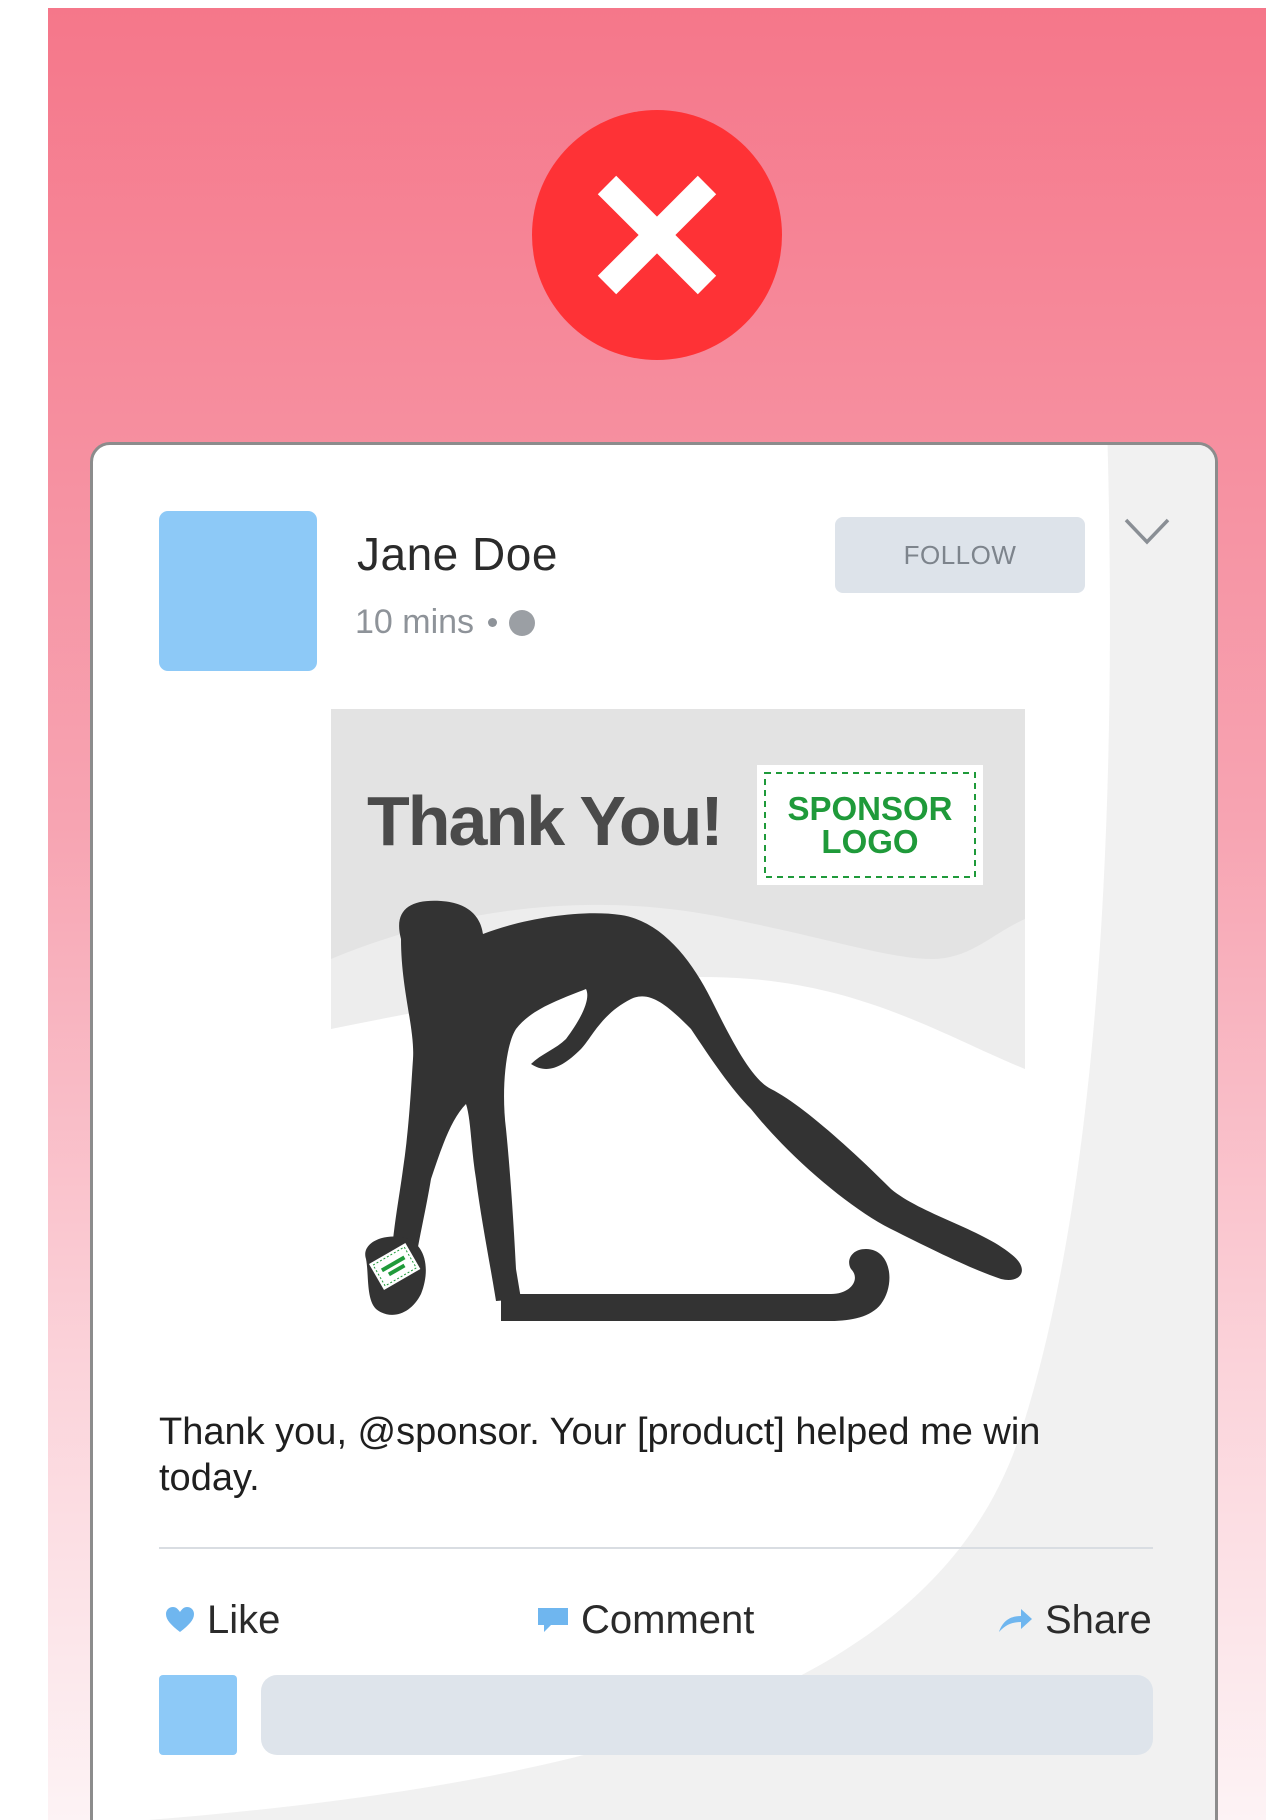 Image resolution: width=1281 pixels, height=1820 pixels. Describe the element at coordinates (1015, 1620) in the screenshot. I see `share-arrow-icon` at that location.